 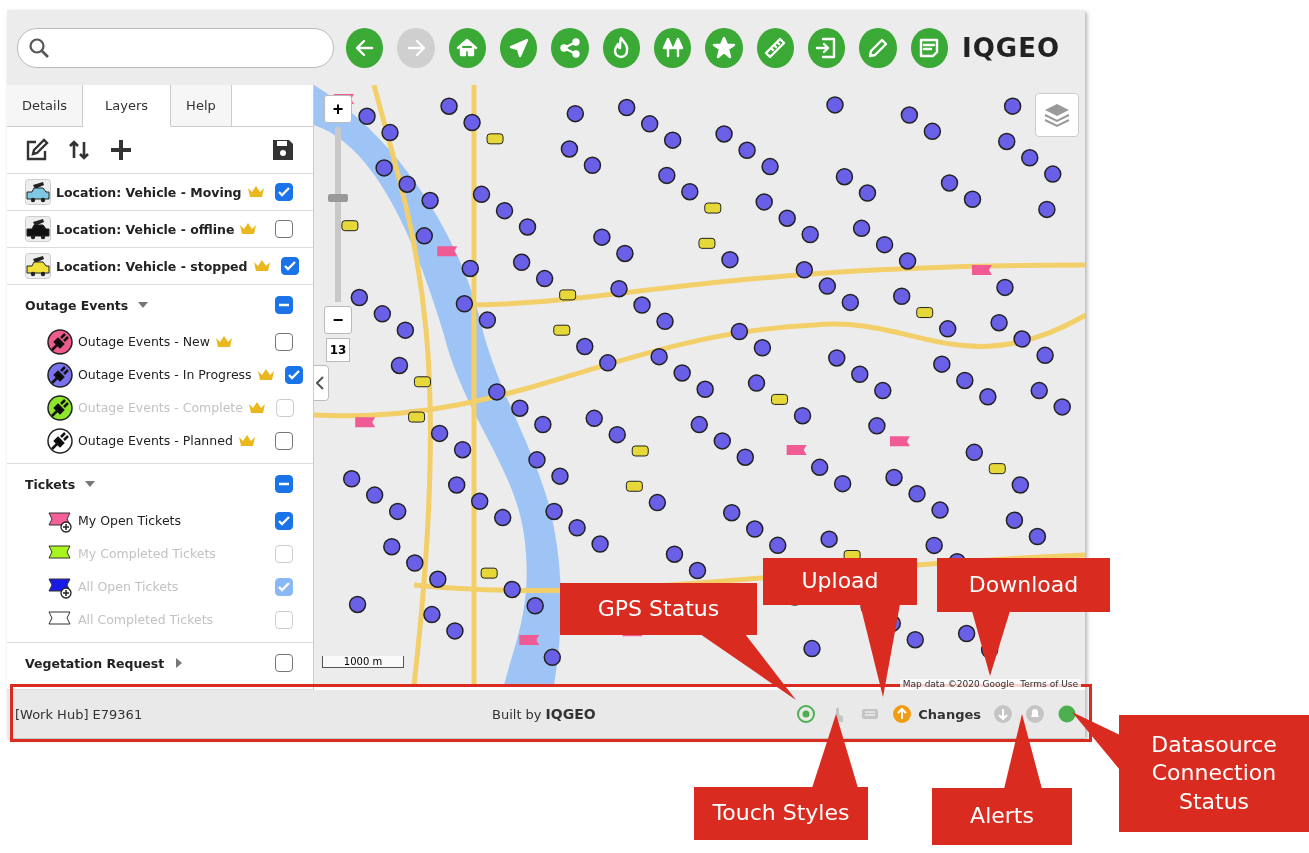 I want to click on layer-name: Location: Vehicle - Moving, so click(x=149, y=192).